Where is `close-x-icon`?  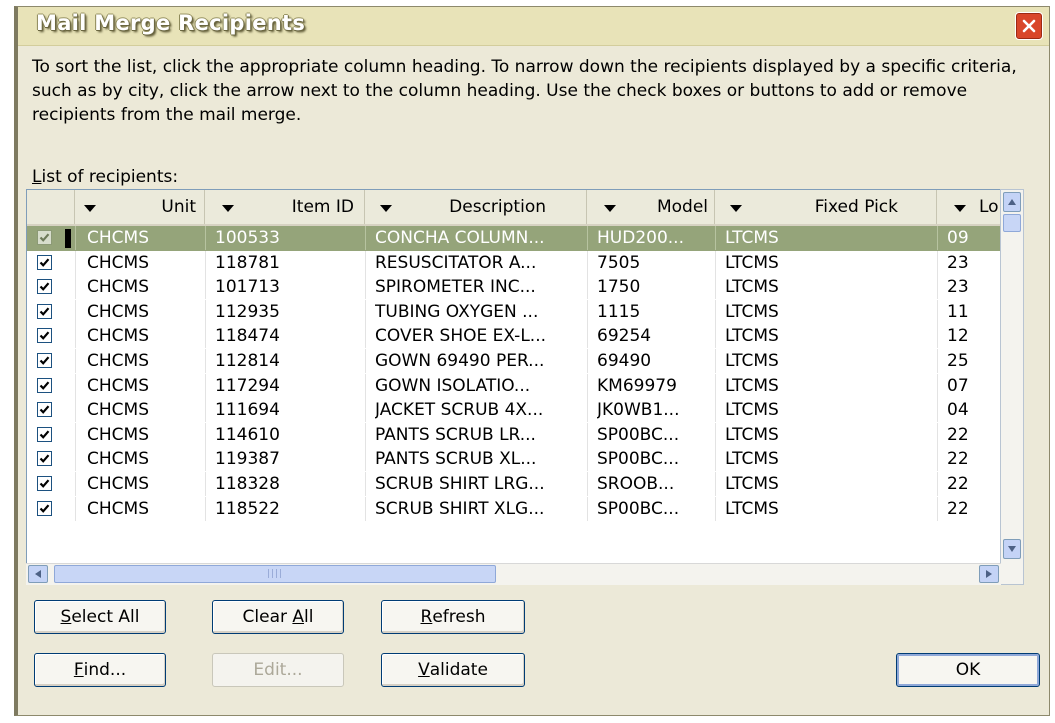 close-x-icon is located at coordinates (1029, 26).